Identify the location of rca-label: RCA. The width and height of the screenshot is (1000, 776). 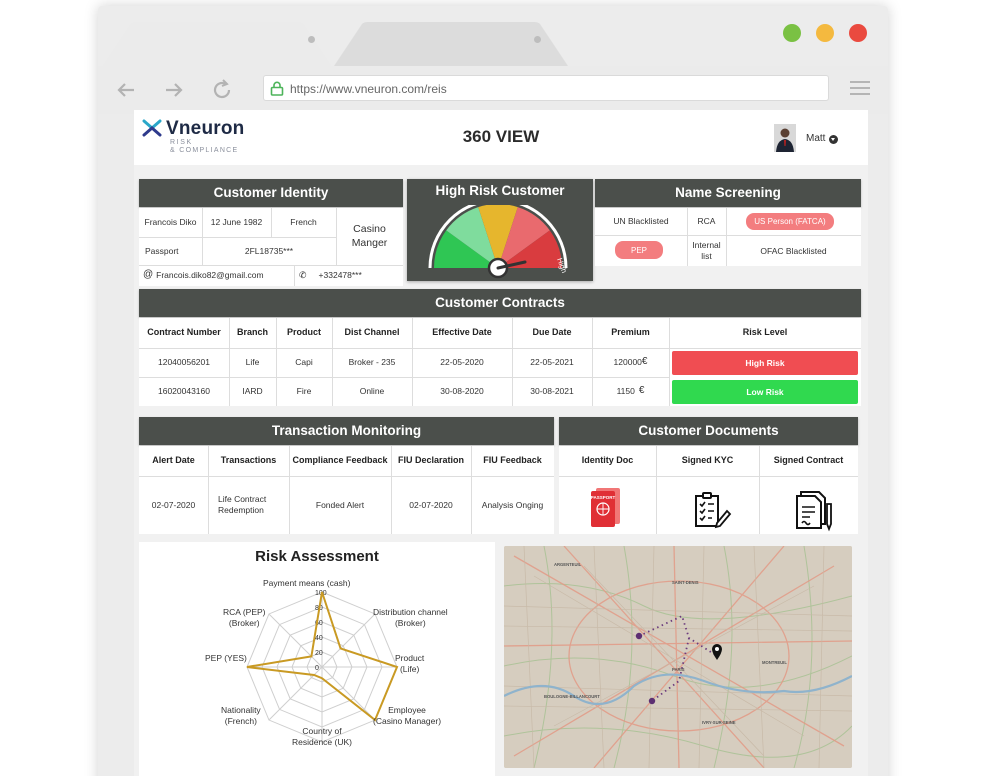
(706, 221).